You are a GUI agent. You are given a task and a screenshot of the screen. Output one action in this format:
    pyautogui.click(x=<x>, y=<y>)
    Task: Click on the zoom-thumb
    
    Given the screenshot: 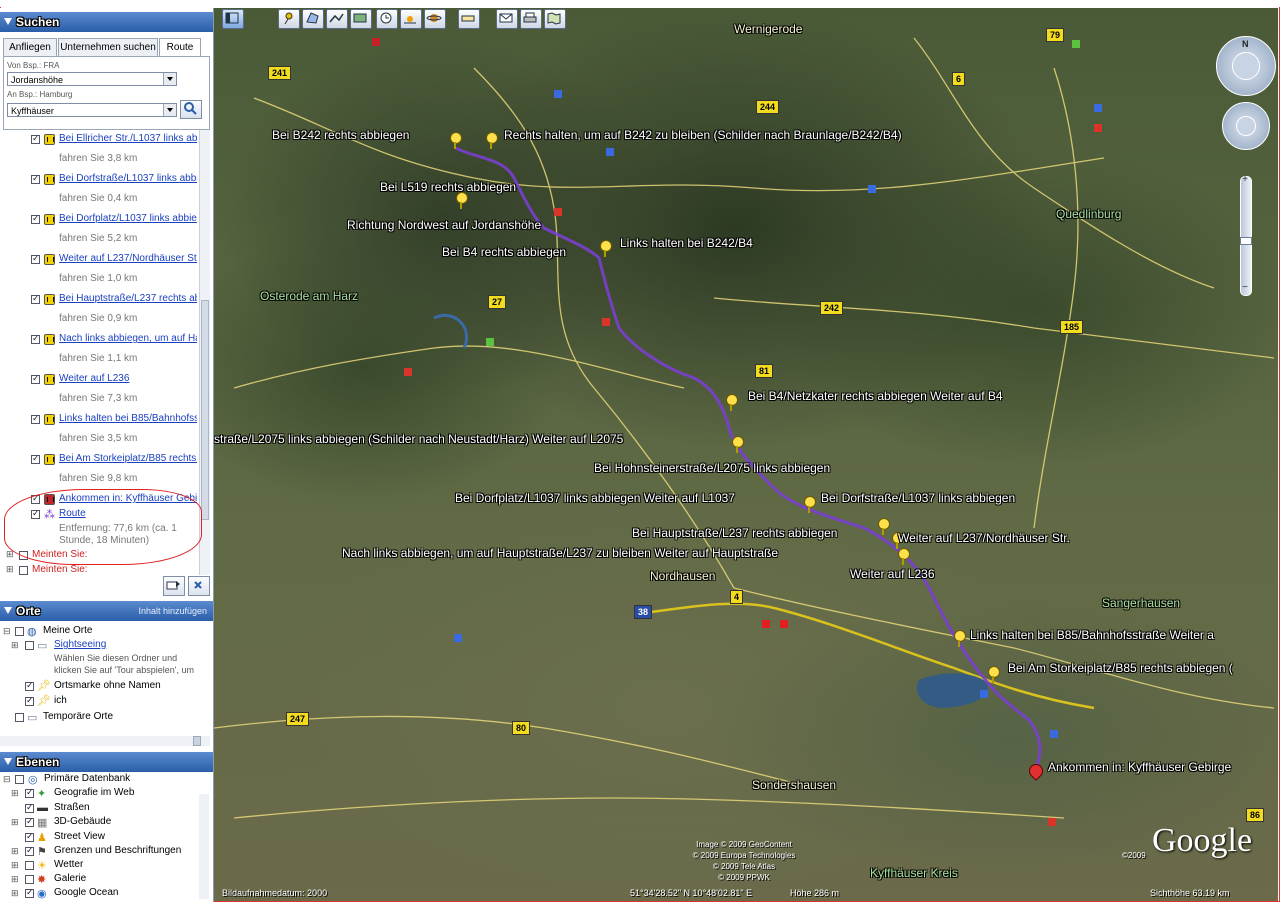 What is the action you would take?
    pyautogui.click(x=1246, y=241)
    